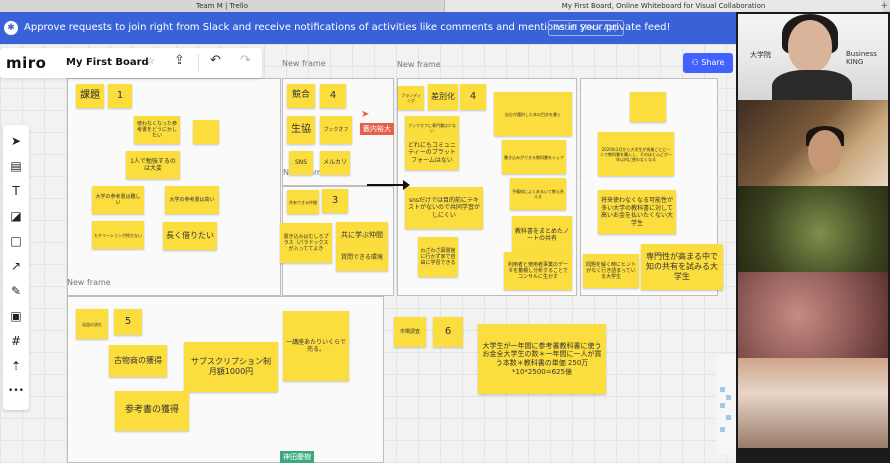 The image size is (890, 463). What do you see at coordinates (637, 212) in the screenshot?
I see `sticky-note: 将来使わなくなる可能性が多い大学の教科書に対して高いお金を払いたくない大学生` at bounding box center [637, 212].